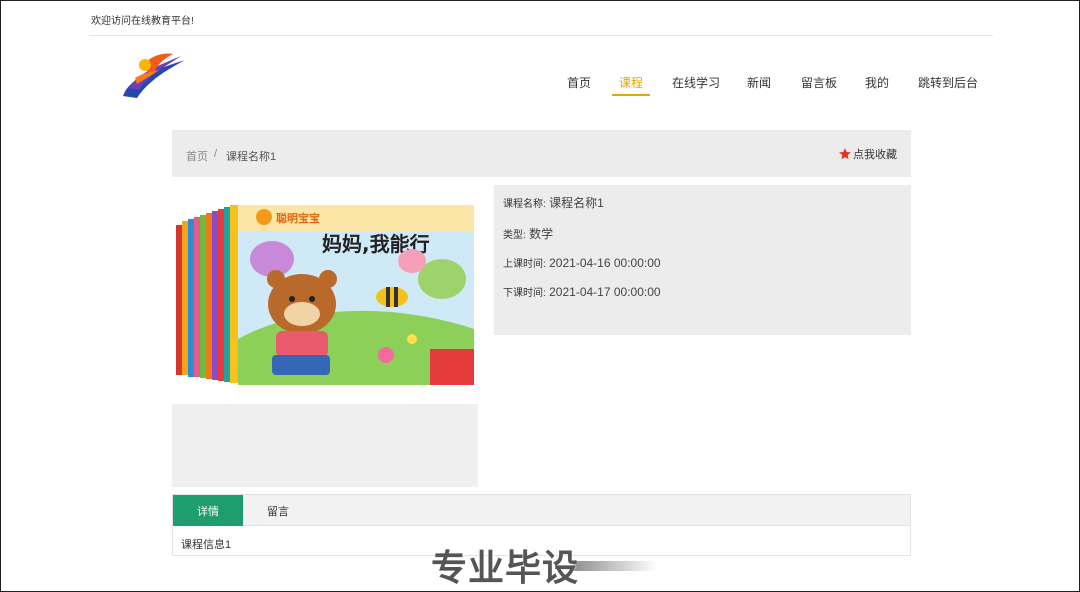 Image resolution: width=1080 pixels, height=592 pixels. I want to click on nav-news: 新闻, so click(759, 82).